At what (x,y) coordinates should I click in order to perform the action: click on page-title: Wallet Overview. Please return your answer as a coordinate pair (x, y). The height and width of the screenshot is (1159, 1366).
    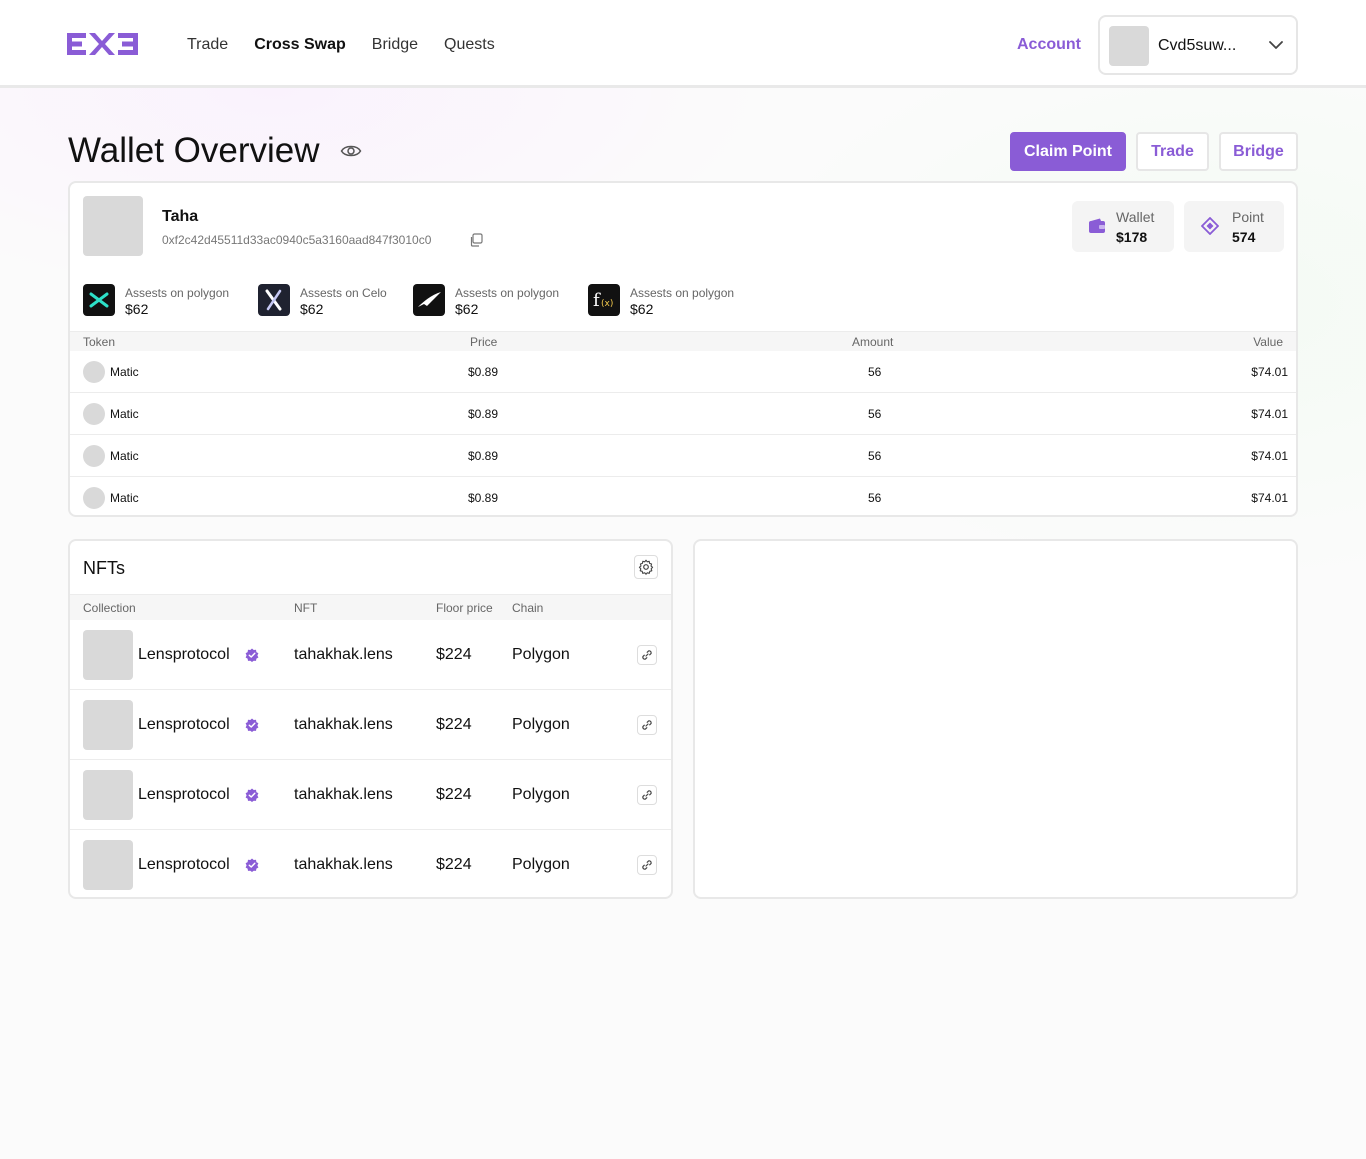
    Looking at the image, I should click on (194, 150).